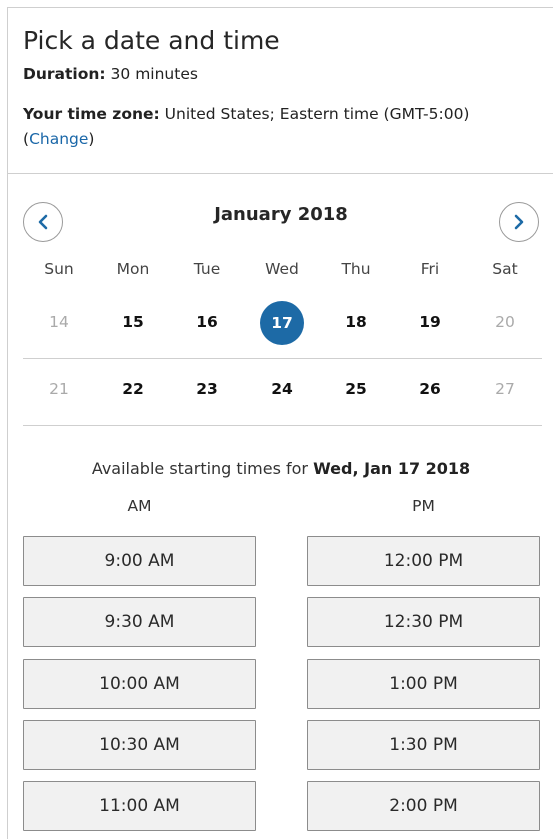 The width and height of the screenshot is (553, 839). Describe the element at coordinates (430, 389) in the screenshot. I see `calendar-day: 26` at that location.